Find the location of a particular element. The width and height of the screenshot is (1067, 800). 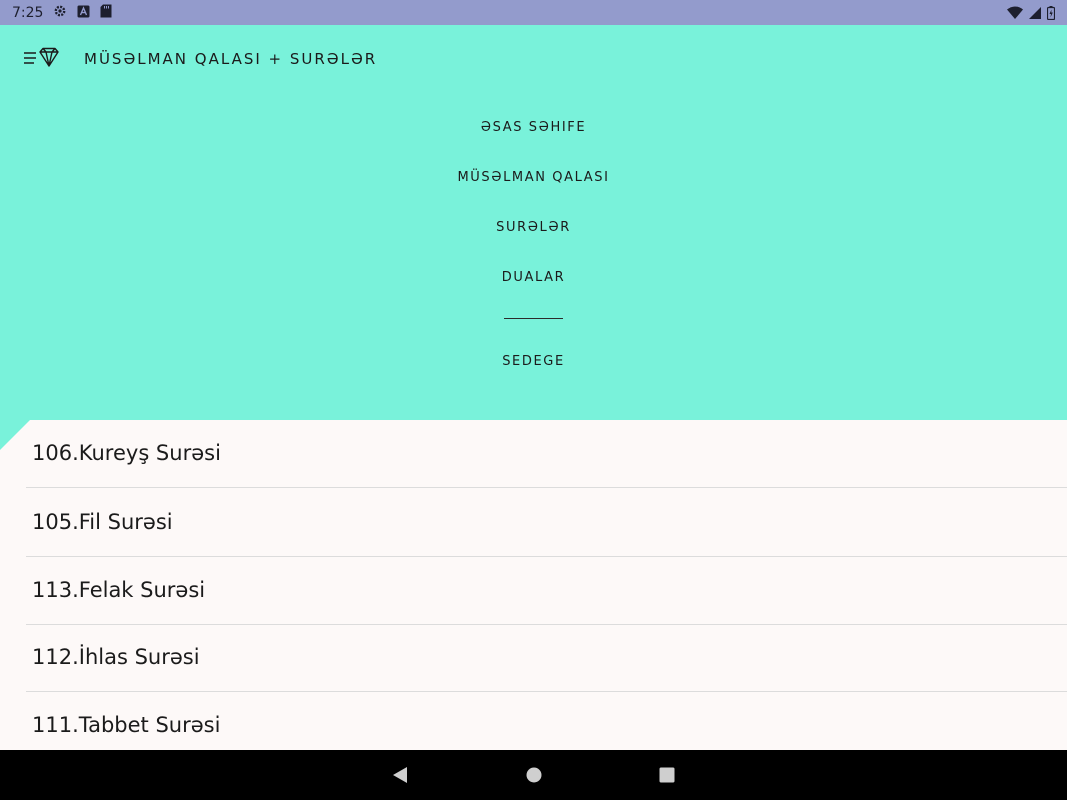

list-item: 106.Kureyş Surəsi is located at coordinates (546, 454).